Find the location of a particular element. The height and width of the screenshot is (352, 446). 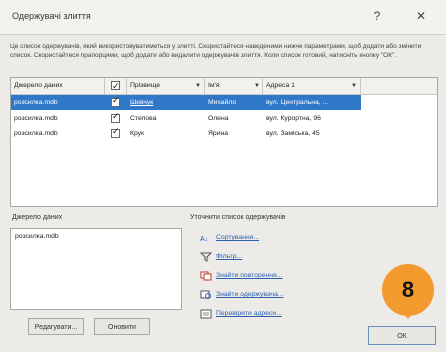

list-item: розсилка.mdb is located at coordinates (37, 236).